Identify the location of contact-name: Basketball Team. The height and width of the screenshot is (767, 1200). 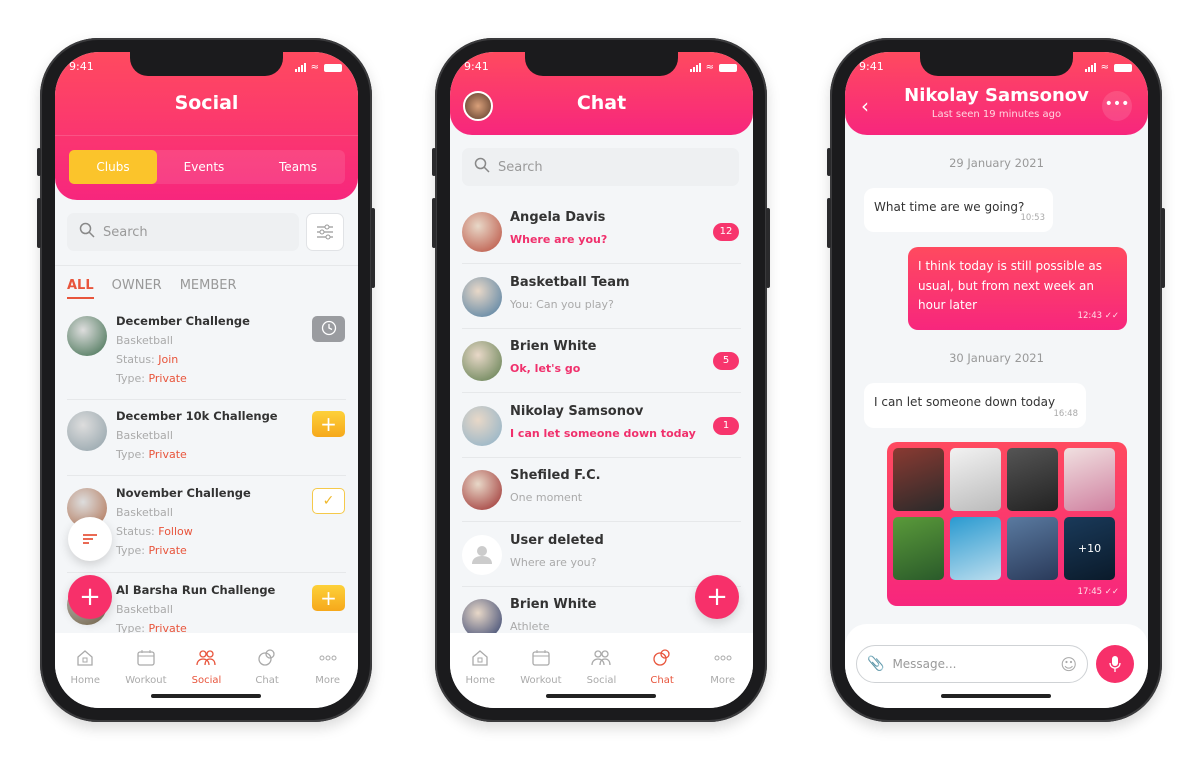
(570, 282).